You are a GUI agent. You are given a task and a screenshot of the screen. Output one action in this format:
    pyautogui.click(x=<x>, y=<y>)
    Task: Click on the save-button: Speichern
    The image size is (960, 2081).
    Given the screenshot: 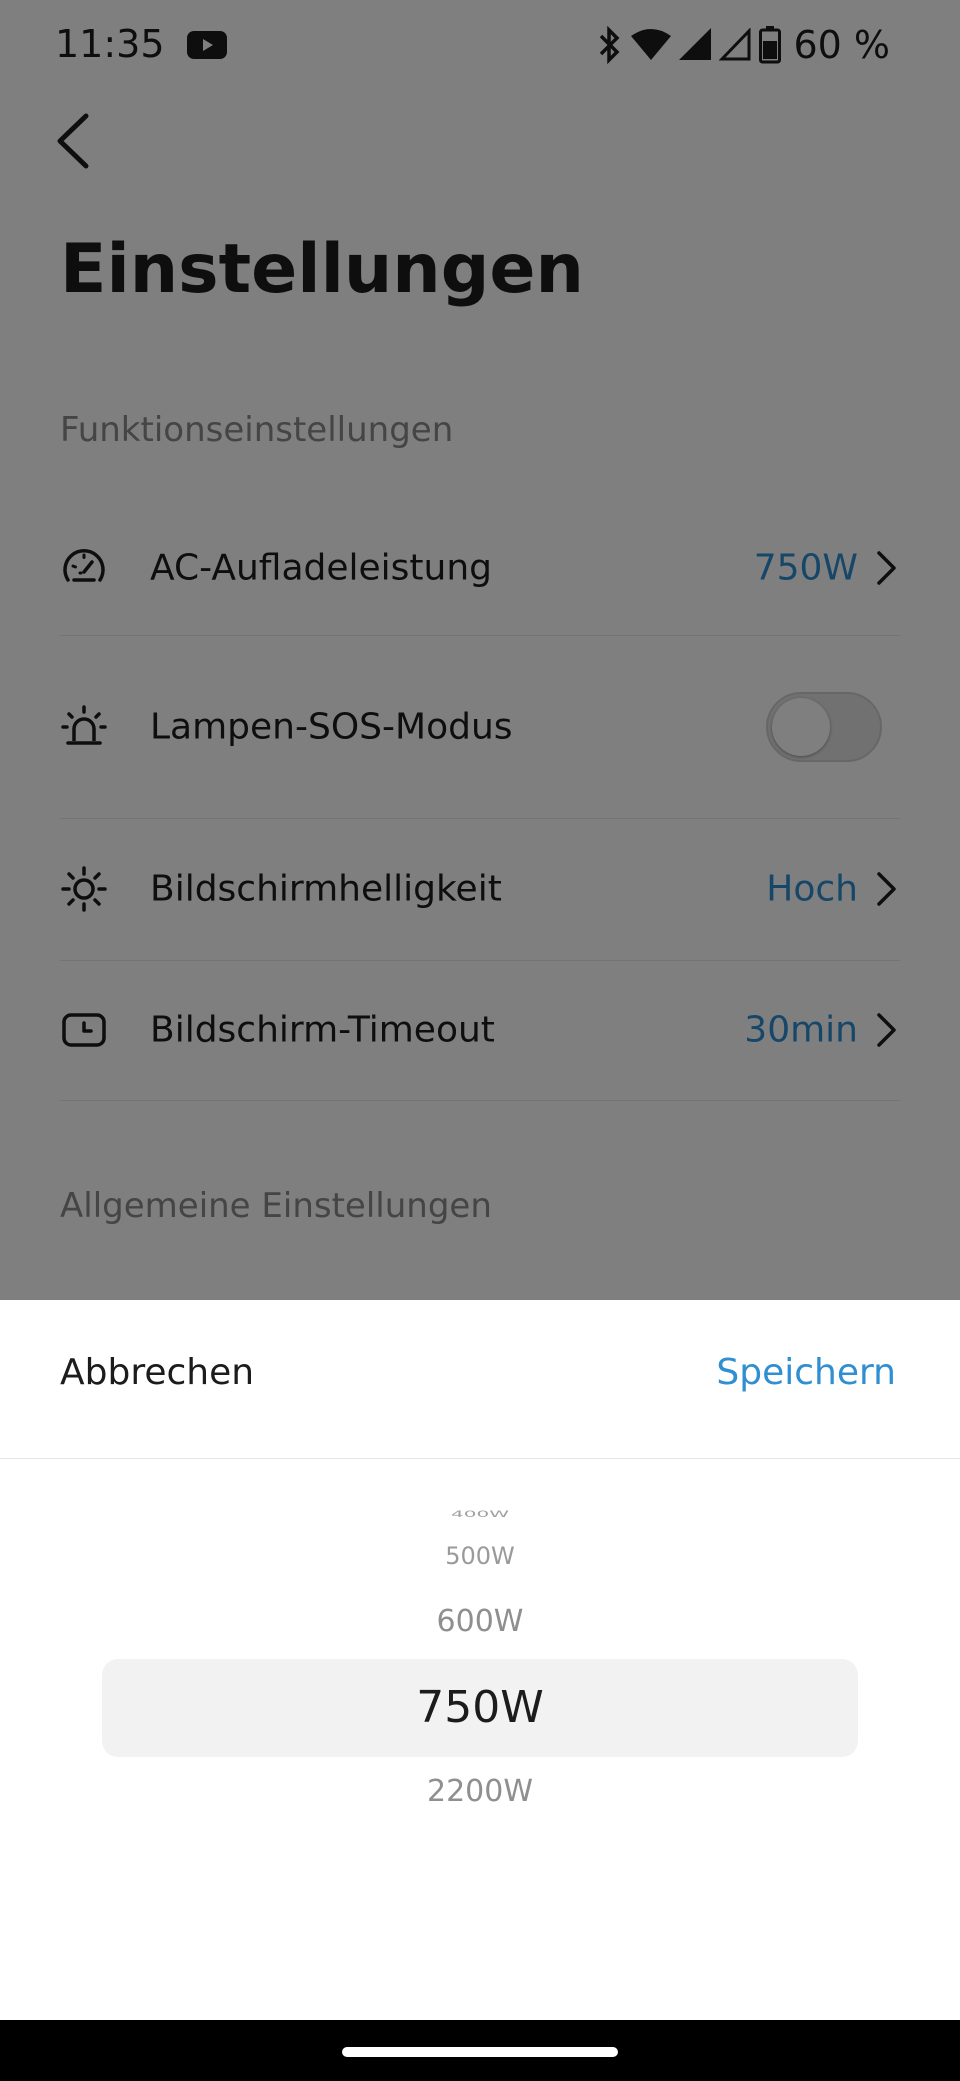 What is the action you would take?
    pyautogui.click(x=806, y=1372)
    